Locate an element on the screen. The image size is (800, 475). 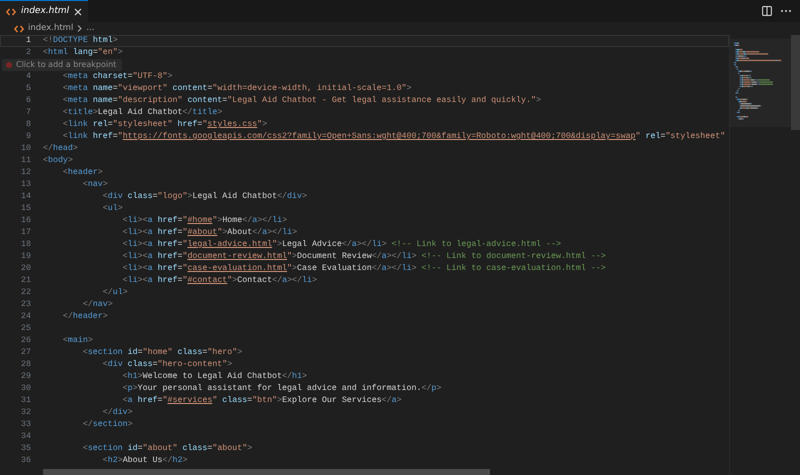
code-line: <a href="#services" class="btn">Explore Our Services</a> is located at coordinates (262, 401).